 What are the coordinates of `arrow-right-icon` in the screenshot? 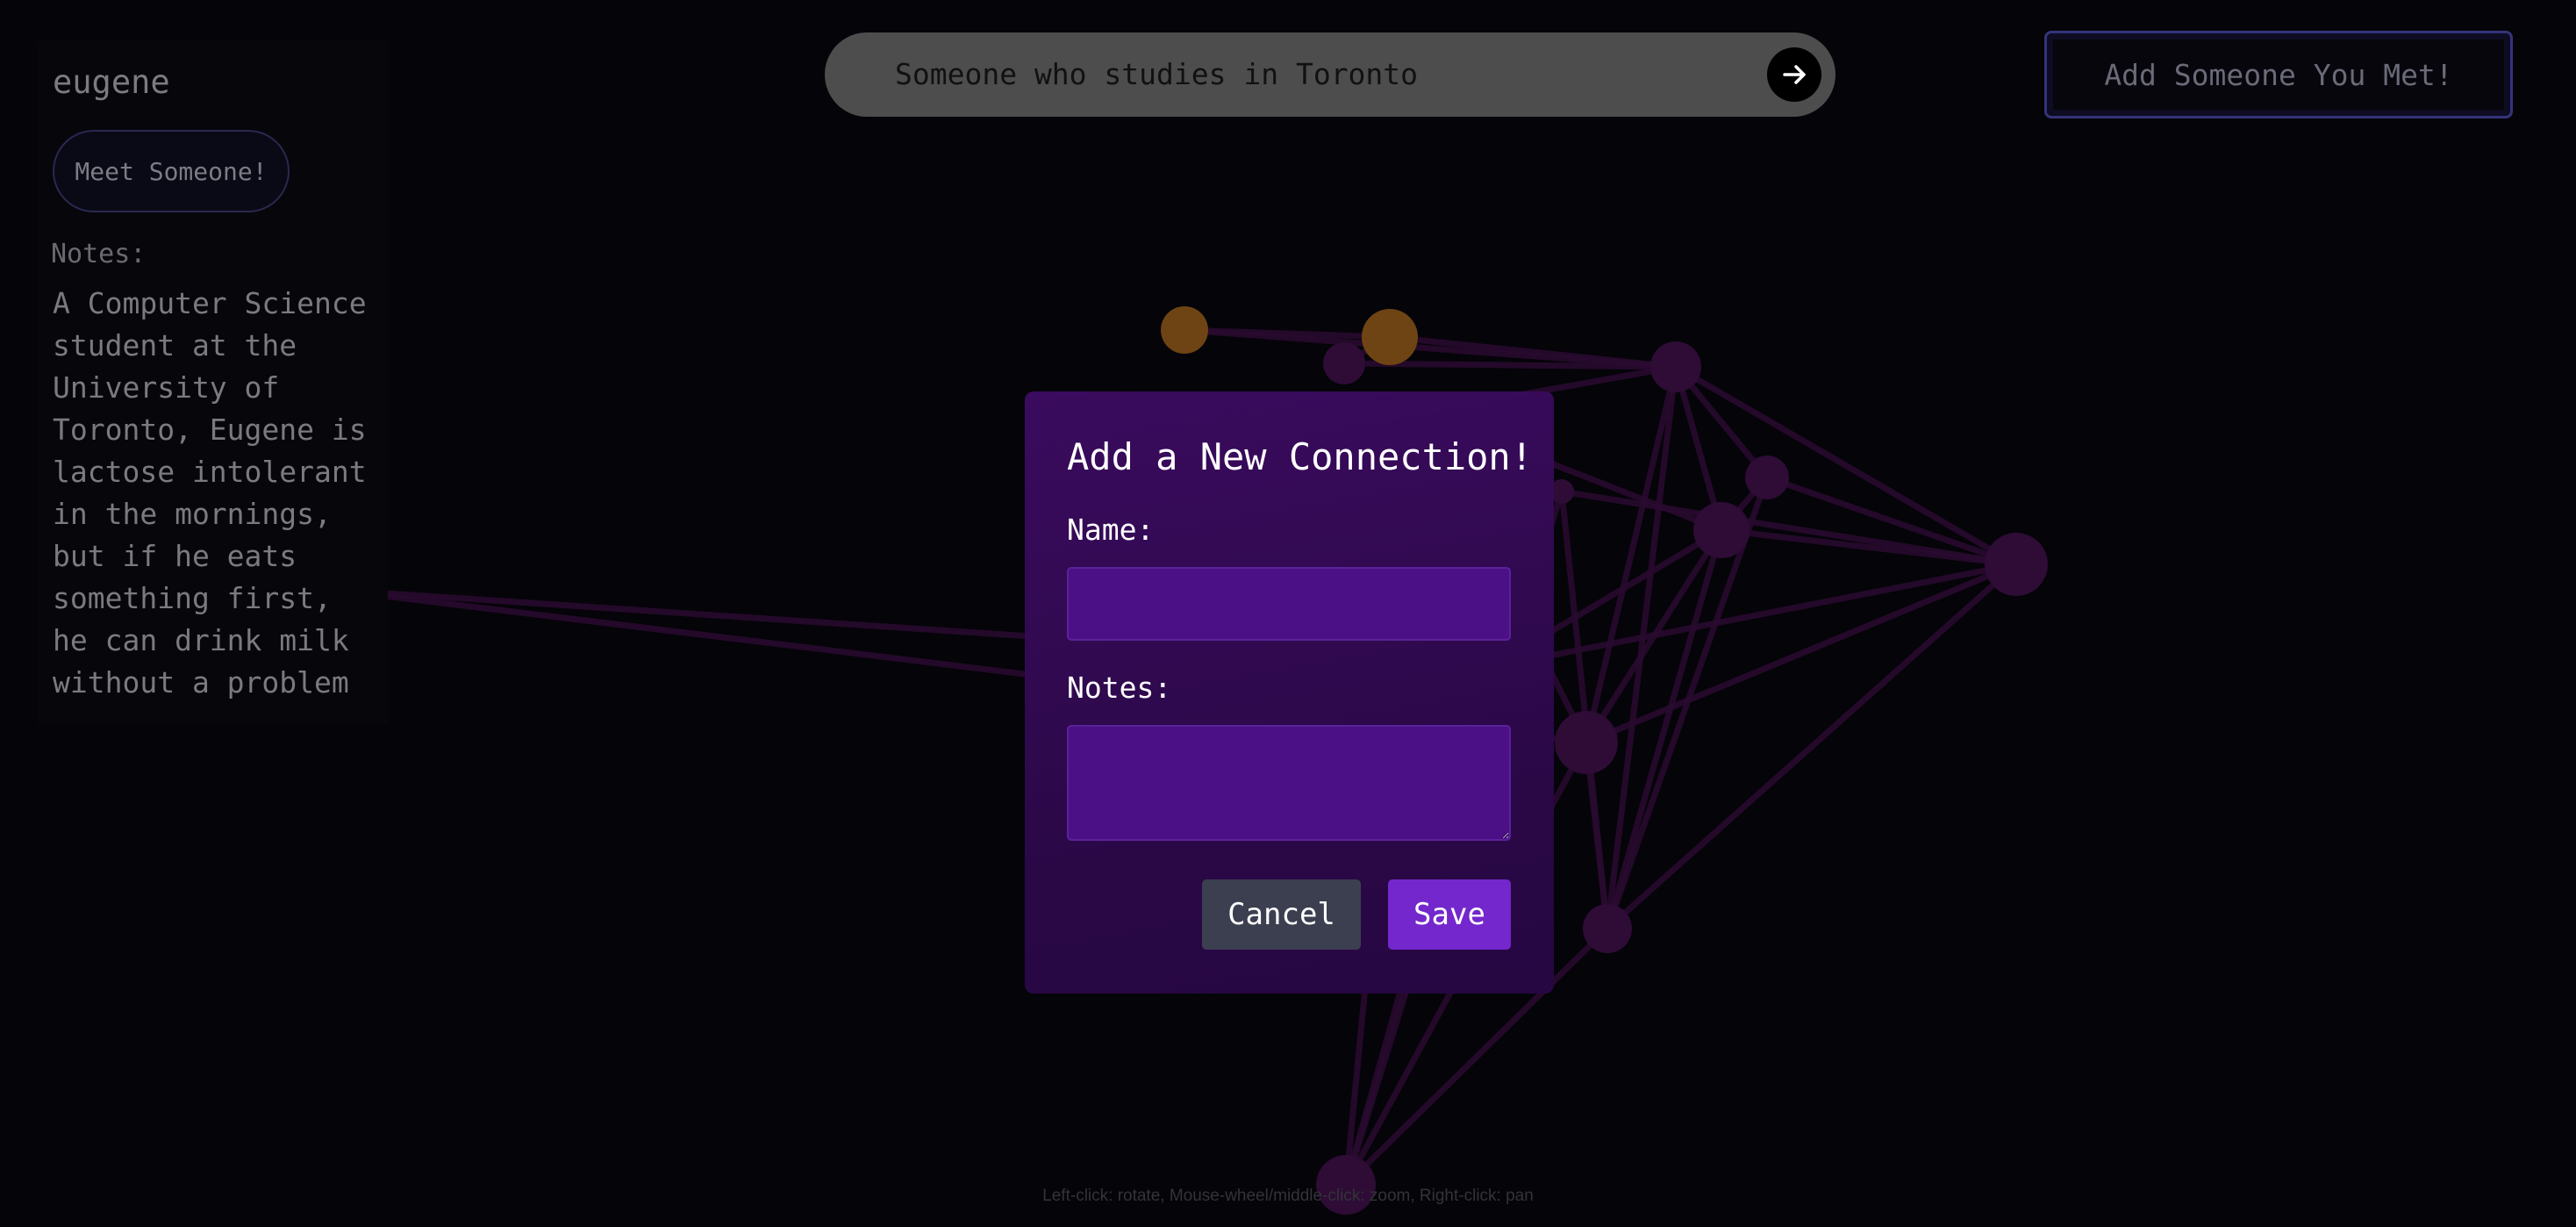 It's located at (1794, 74).